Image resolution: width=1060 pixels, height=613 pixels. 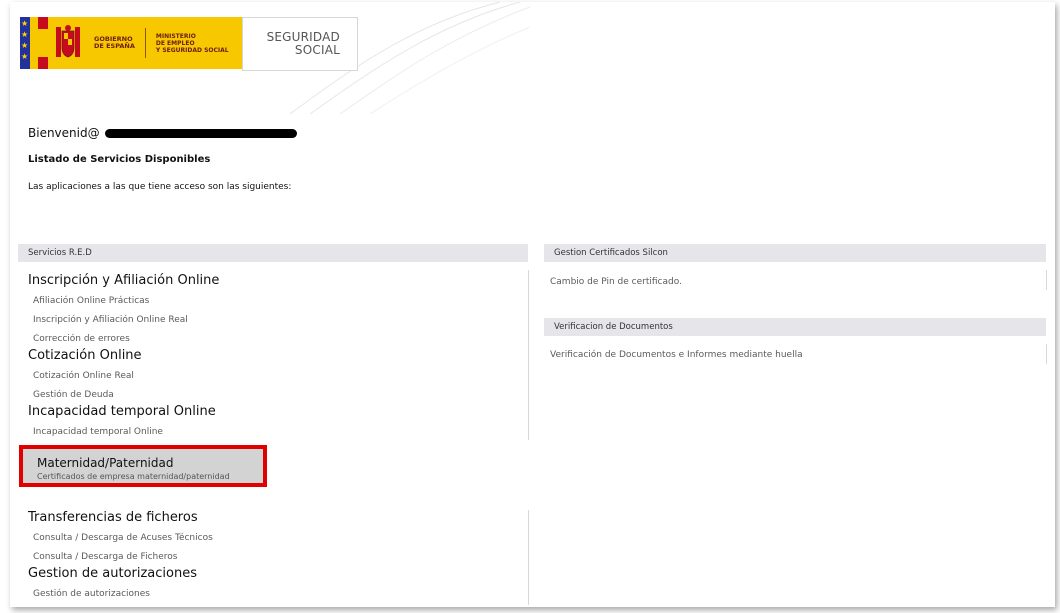 What do you see at coordinates (114, 42) in the screenshot?
I see `gobierno-text: GOBIERNO DE ESPAÑA` at bounding box center [114, 42].